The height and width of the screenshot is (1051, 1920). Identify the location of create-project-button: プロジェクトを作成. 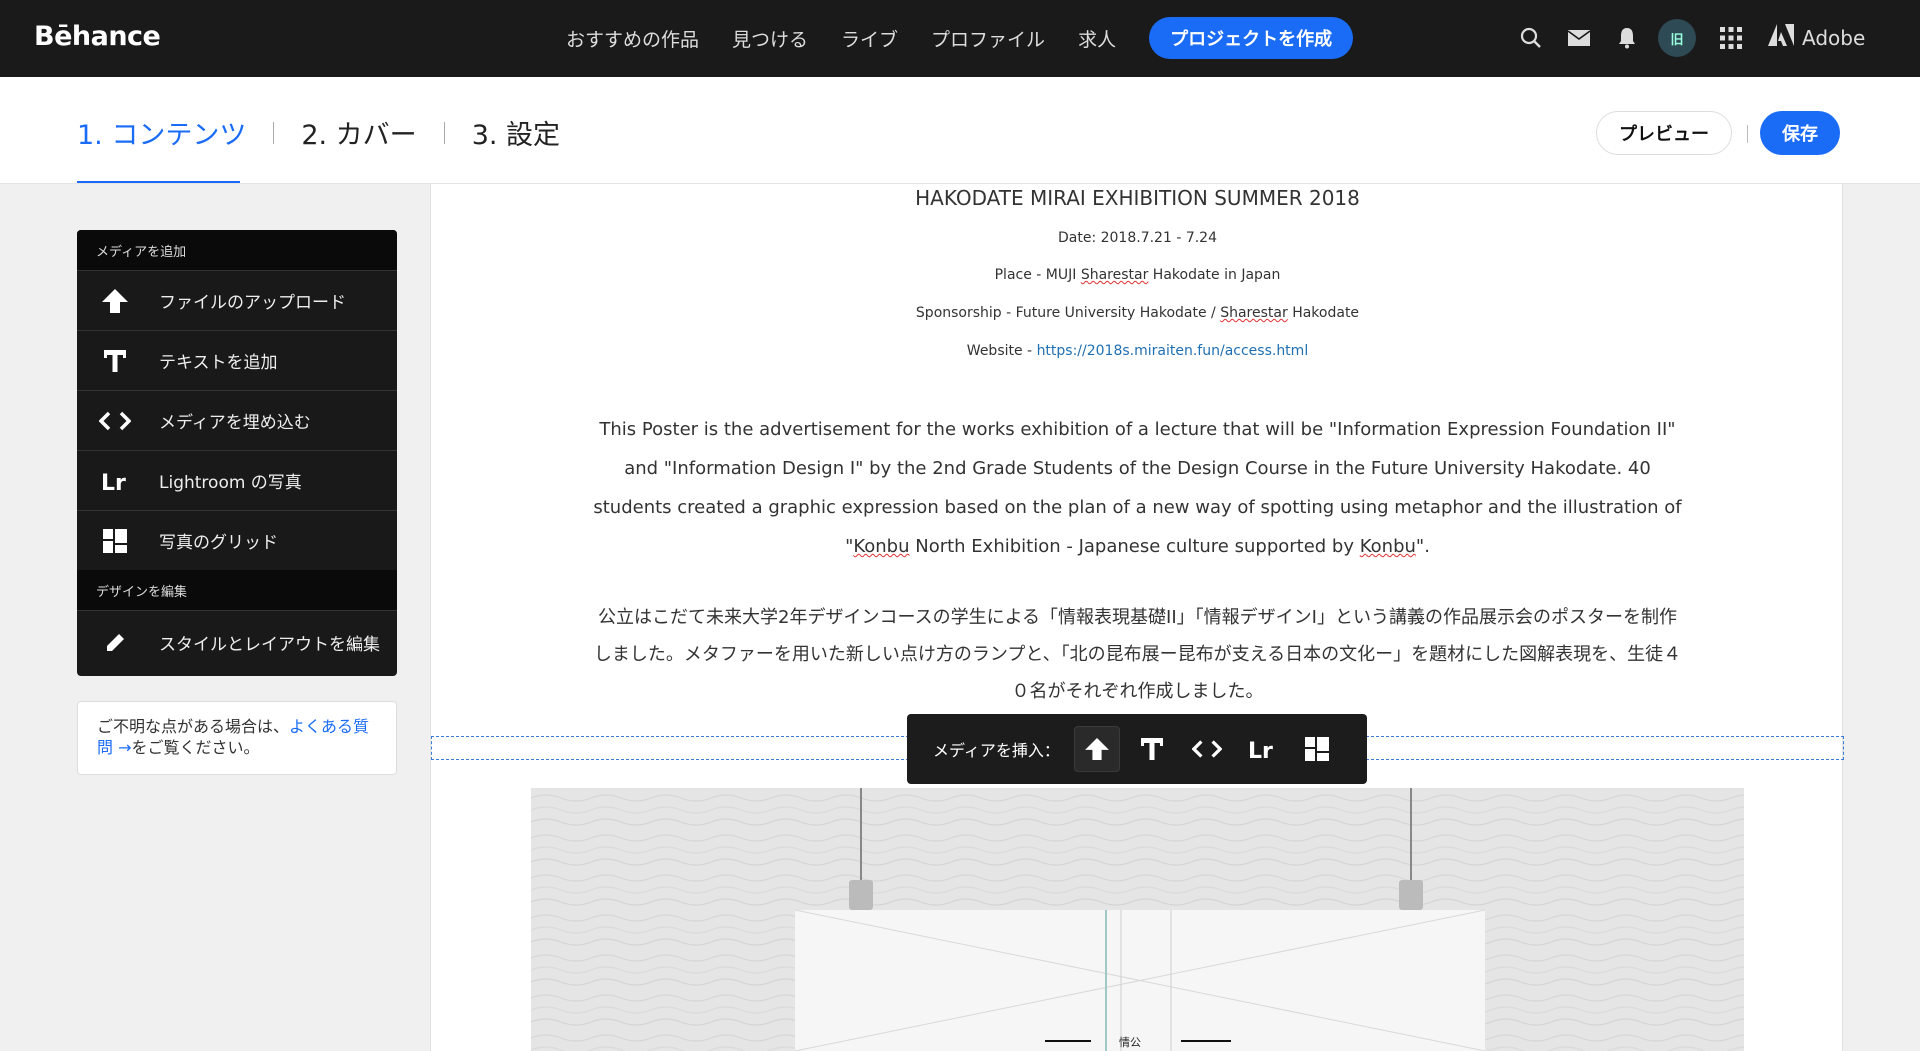
(1251, 38).